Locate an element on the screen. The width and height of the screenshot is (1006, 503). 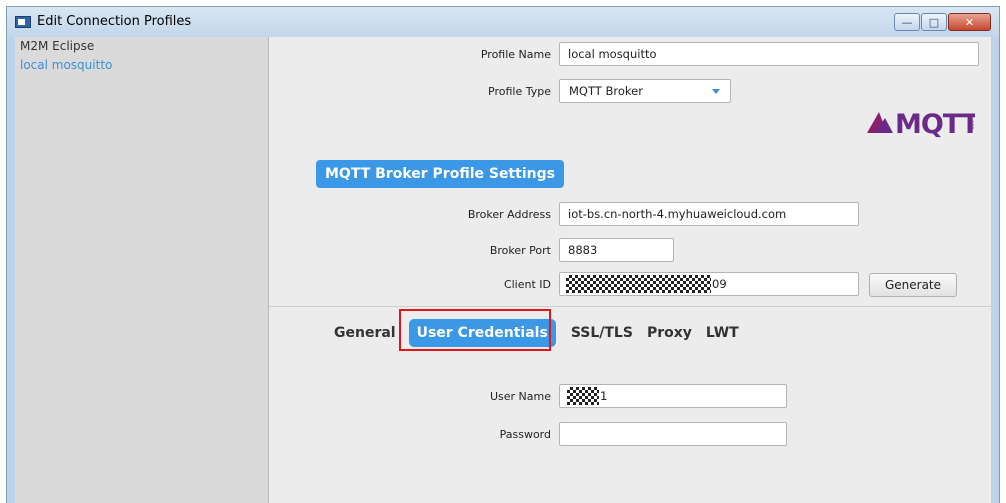
broker-port-label: Broker Port is located at coordinates (520, 250).